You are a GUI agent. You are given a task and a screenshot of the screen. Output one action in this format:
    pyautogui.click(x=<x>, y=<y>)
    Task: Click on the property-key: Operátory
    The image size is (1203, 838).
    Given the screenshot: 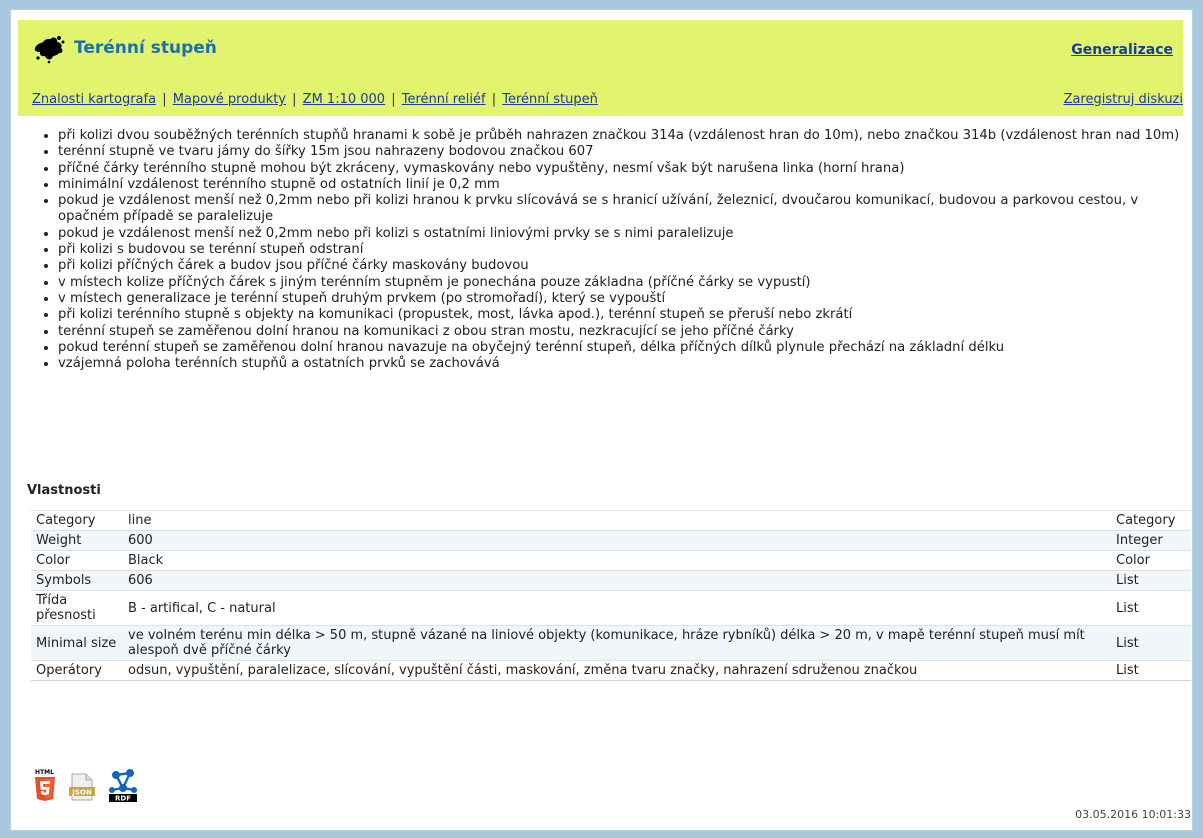 What is the action you would take?
    pyautogui.click(x=77, y=670)
    